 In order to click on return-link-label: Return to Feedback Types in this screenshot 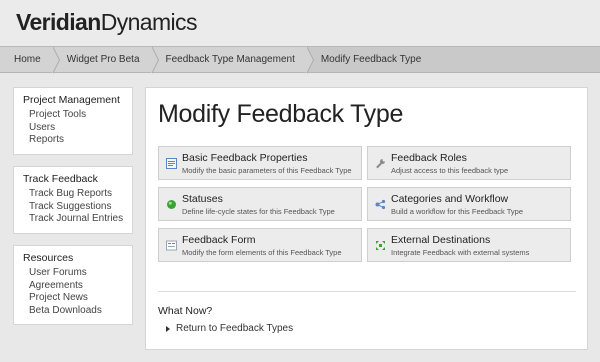, I will do `click(235, 328)`.